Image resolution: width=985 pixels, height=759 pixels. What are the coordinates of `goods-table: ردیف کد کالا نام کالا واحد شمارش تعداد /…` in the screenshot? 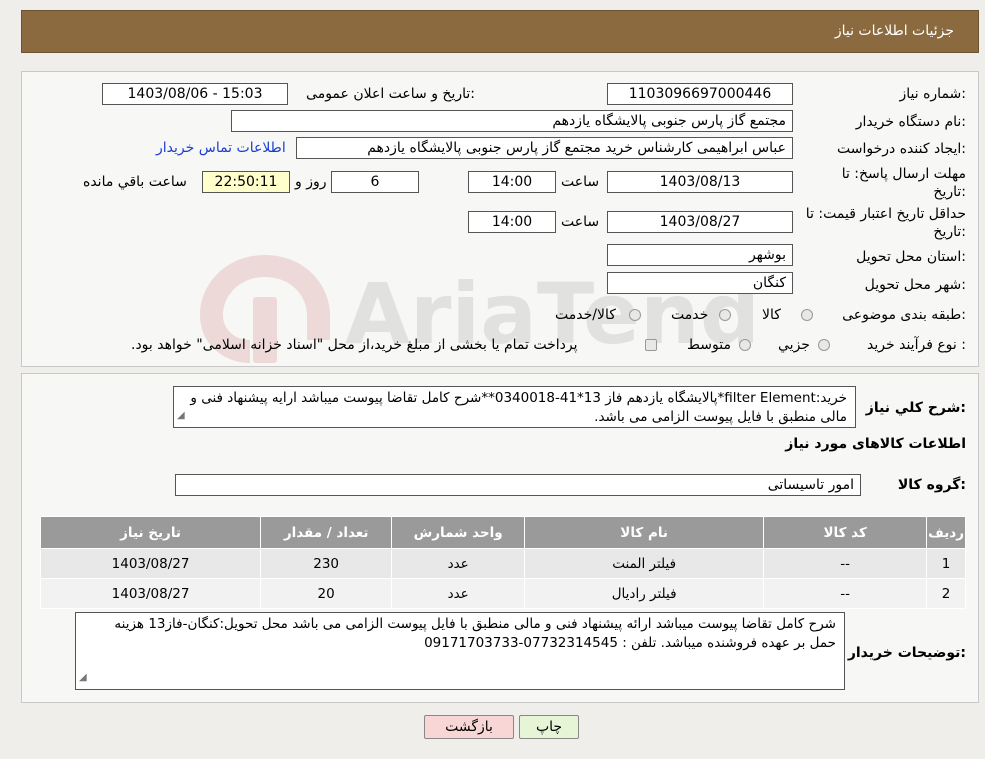 It's located at (502, 562).